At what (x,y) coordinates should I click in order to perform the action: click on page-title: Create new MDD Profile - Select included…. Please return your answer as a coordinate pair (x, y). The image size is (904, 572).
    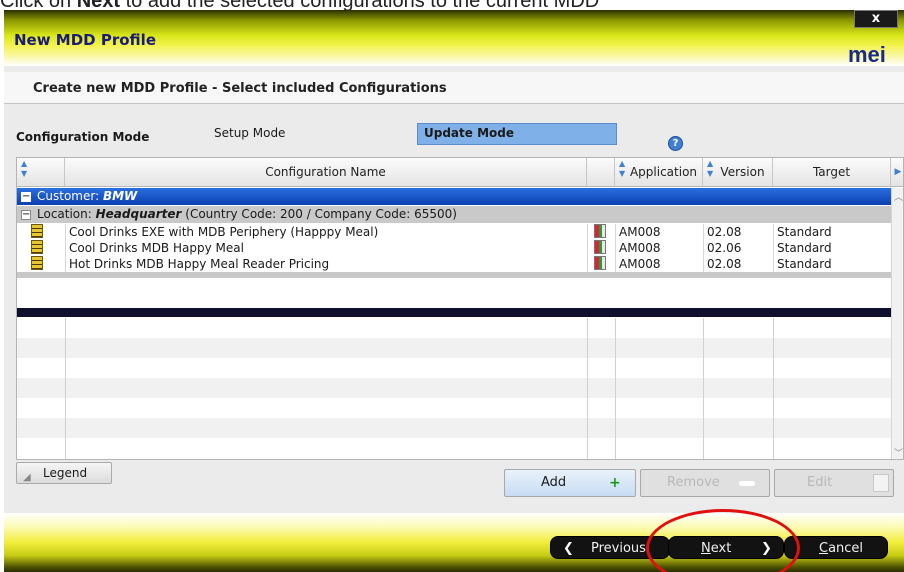
    Looking at the image, I should click on (240, 88).